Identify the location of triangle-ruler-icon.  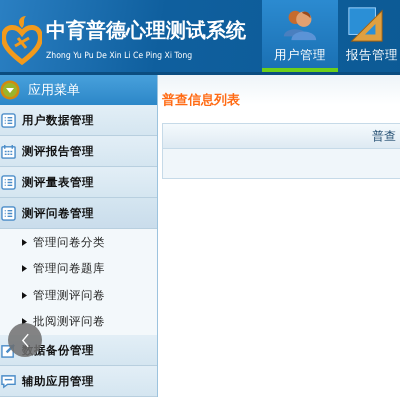
(365, 23).